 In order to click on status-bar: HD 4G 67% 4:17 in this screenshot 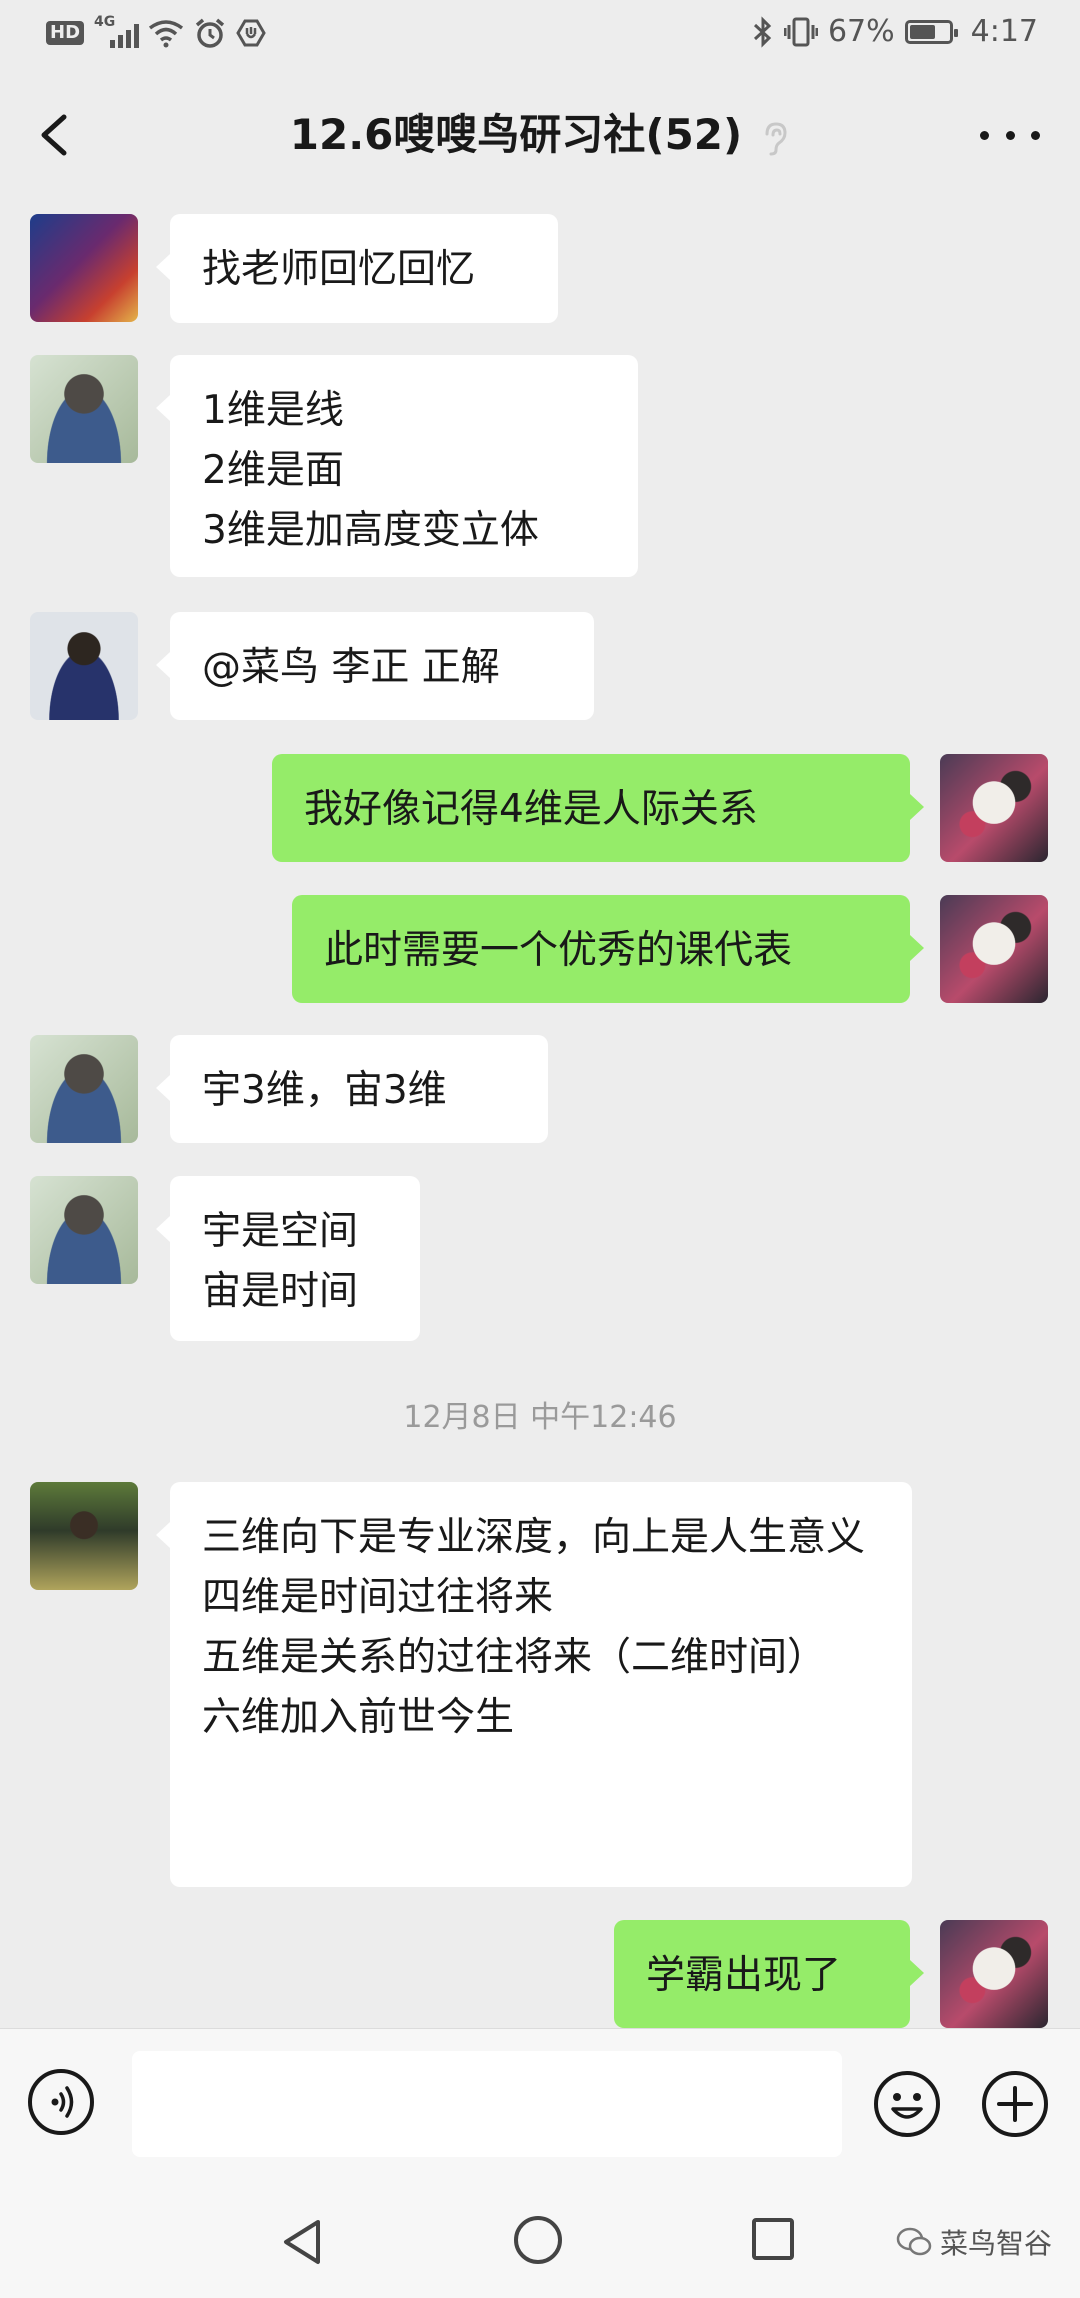, I will do `click(540, 35)`.